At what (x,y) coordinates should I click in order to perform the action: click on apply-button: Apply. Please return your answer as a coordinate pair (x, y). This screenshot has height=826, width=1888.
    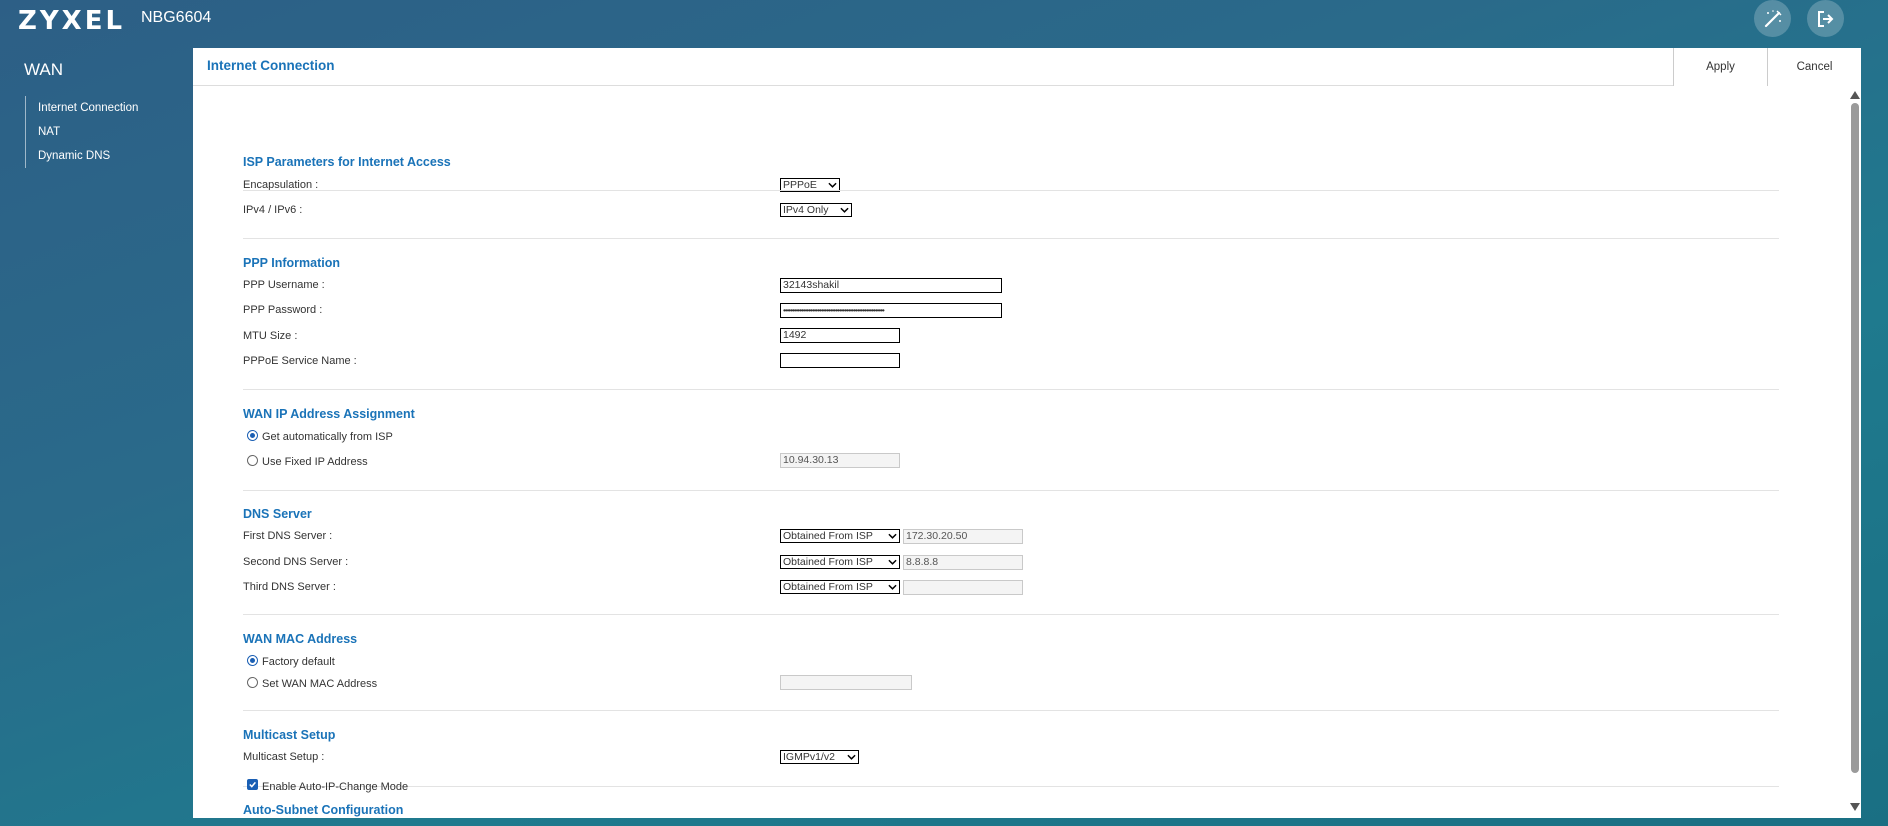
    Looking at the image, I should click on (1720, 67).